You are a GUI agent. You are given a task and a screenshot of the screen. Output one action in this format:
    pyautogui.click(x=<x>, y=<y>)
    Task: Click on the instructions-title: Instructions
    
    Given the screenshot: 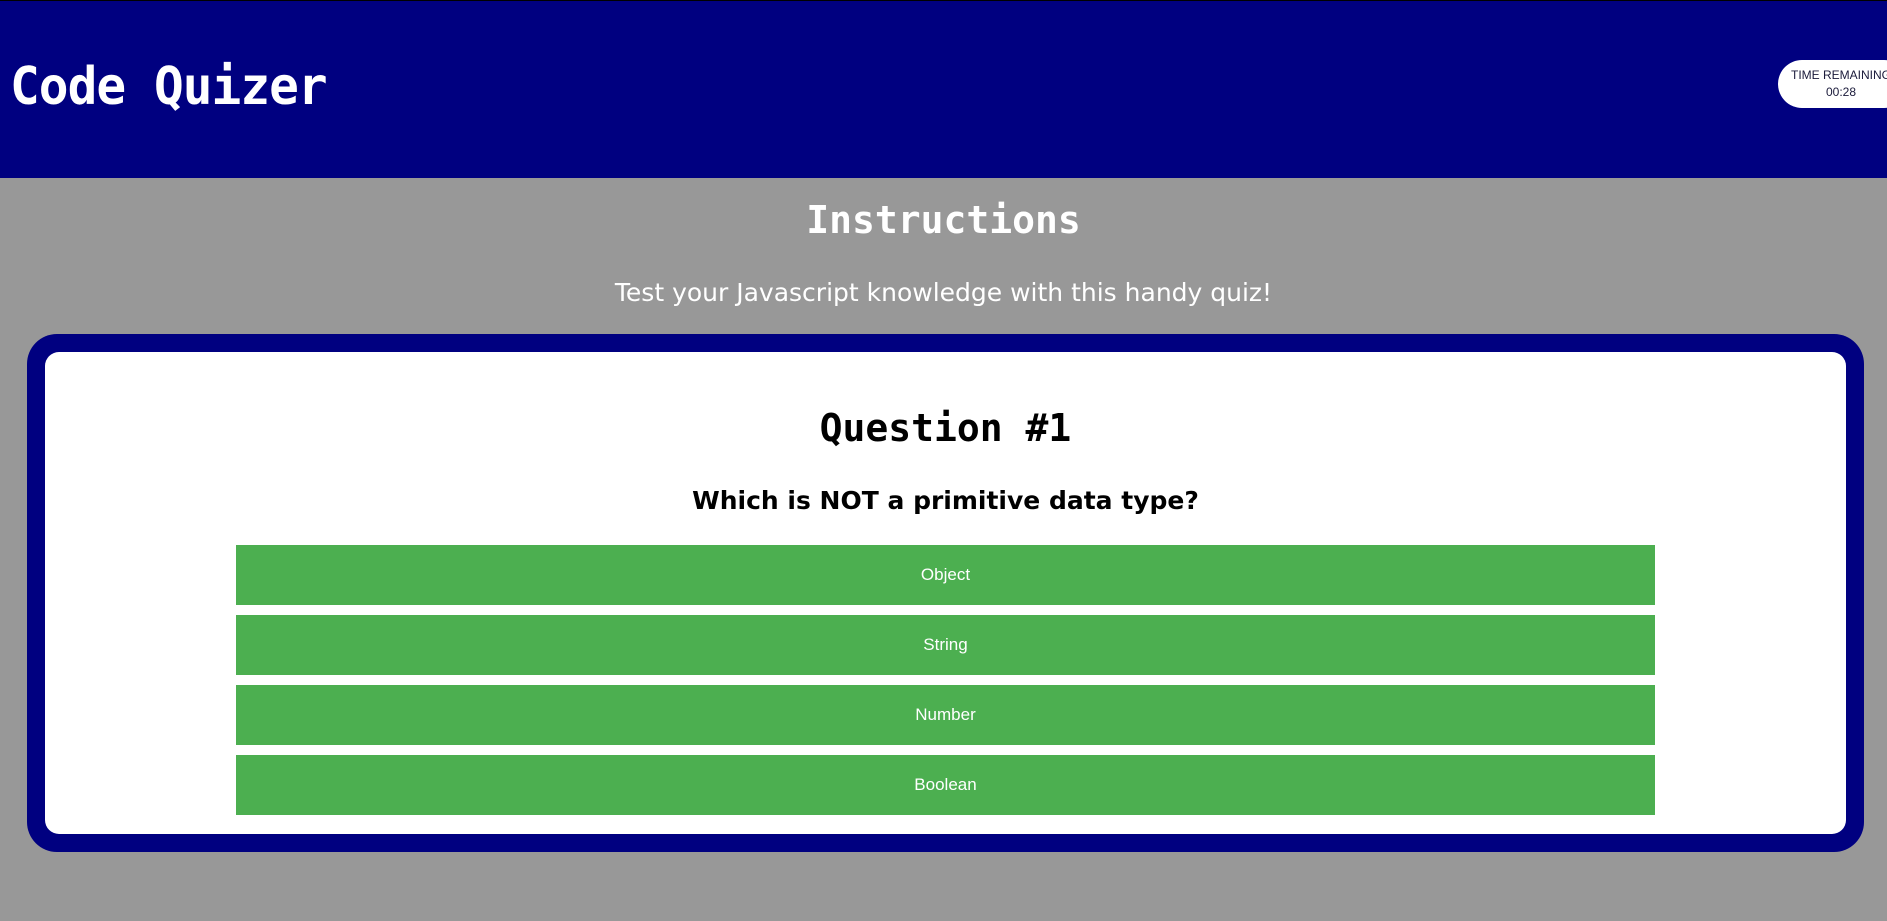 What is the action you would take?
    pyautogui.click(x=943, y=220)
    